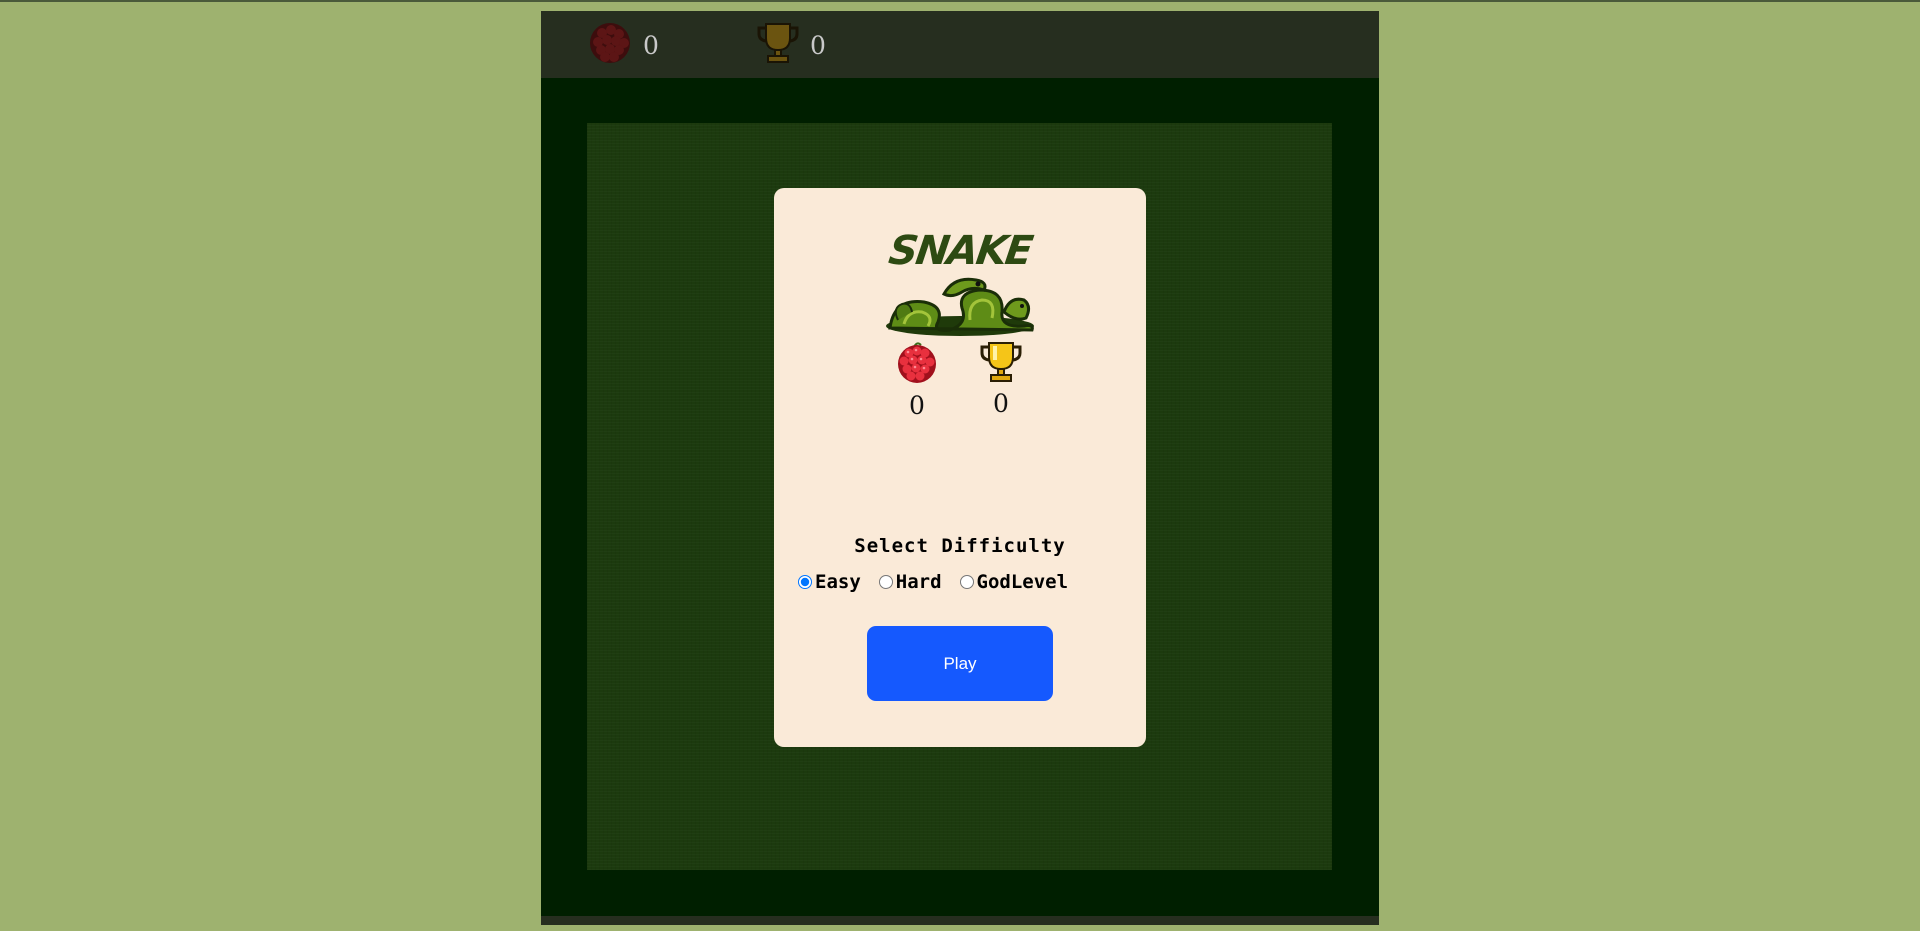 The width and height of the screenshot is (1920, 931). What do you see at coordinates (960, 920) in the screenshot?
I see `bottom-strip` at bounding box center [960, 920].